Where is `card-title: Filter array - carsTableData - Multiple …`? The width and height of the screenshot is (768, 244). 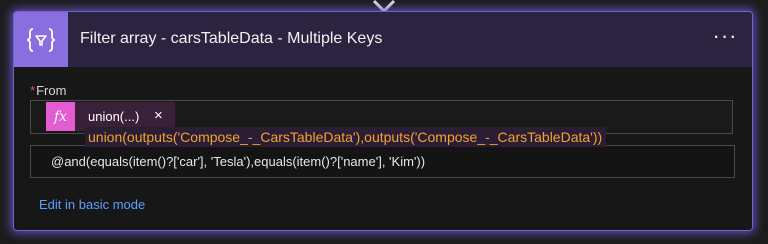 card-title: Filter array - carsTableData - Multiple … is located at coordinates (231, 38).